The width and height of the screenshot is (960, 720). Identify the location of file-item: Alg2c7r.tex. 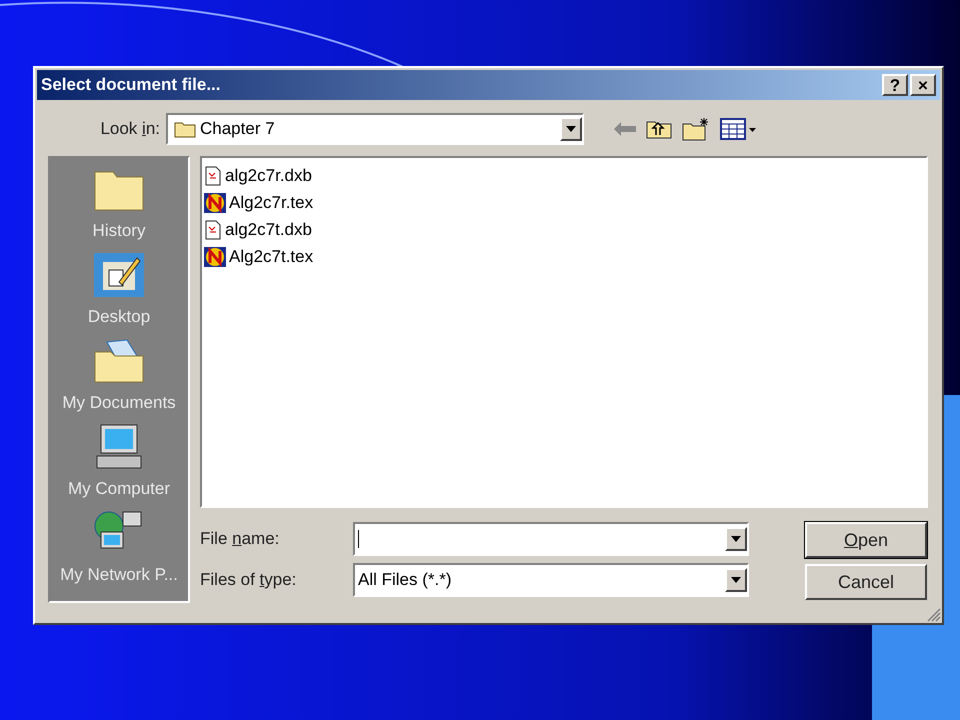
(565, 202).